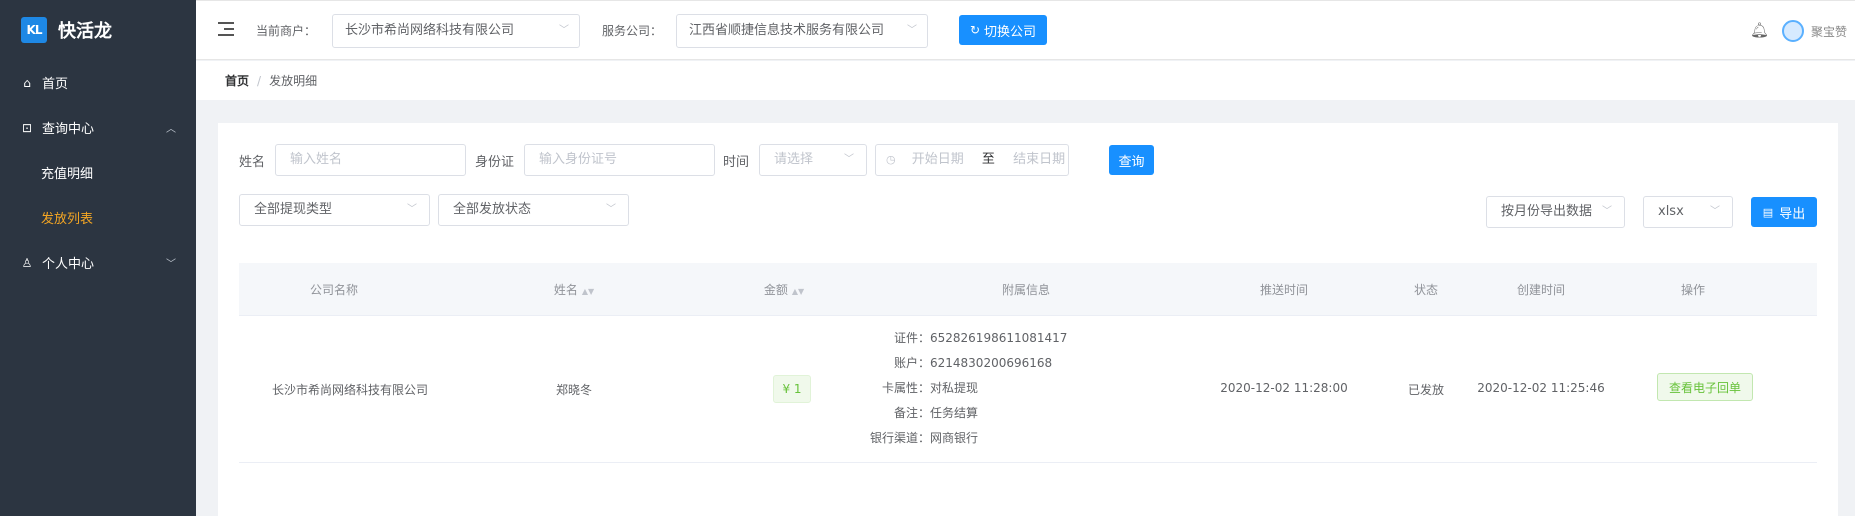 The image size is (1855, 516). Describe the element at coordinates (237, 80) in the screenshot. I see `breadcrumb-home: 首页` at that location.